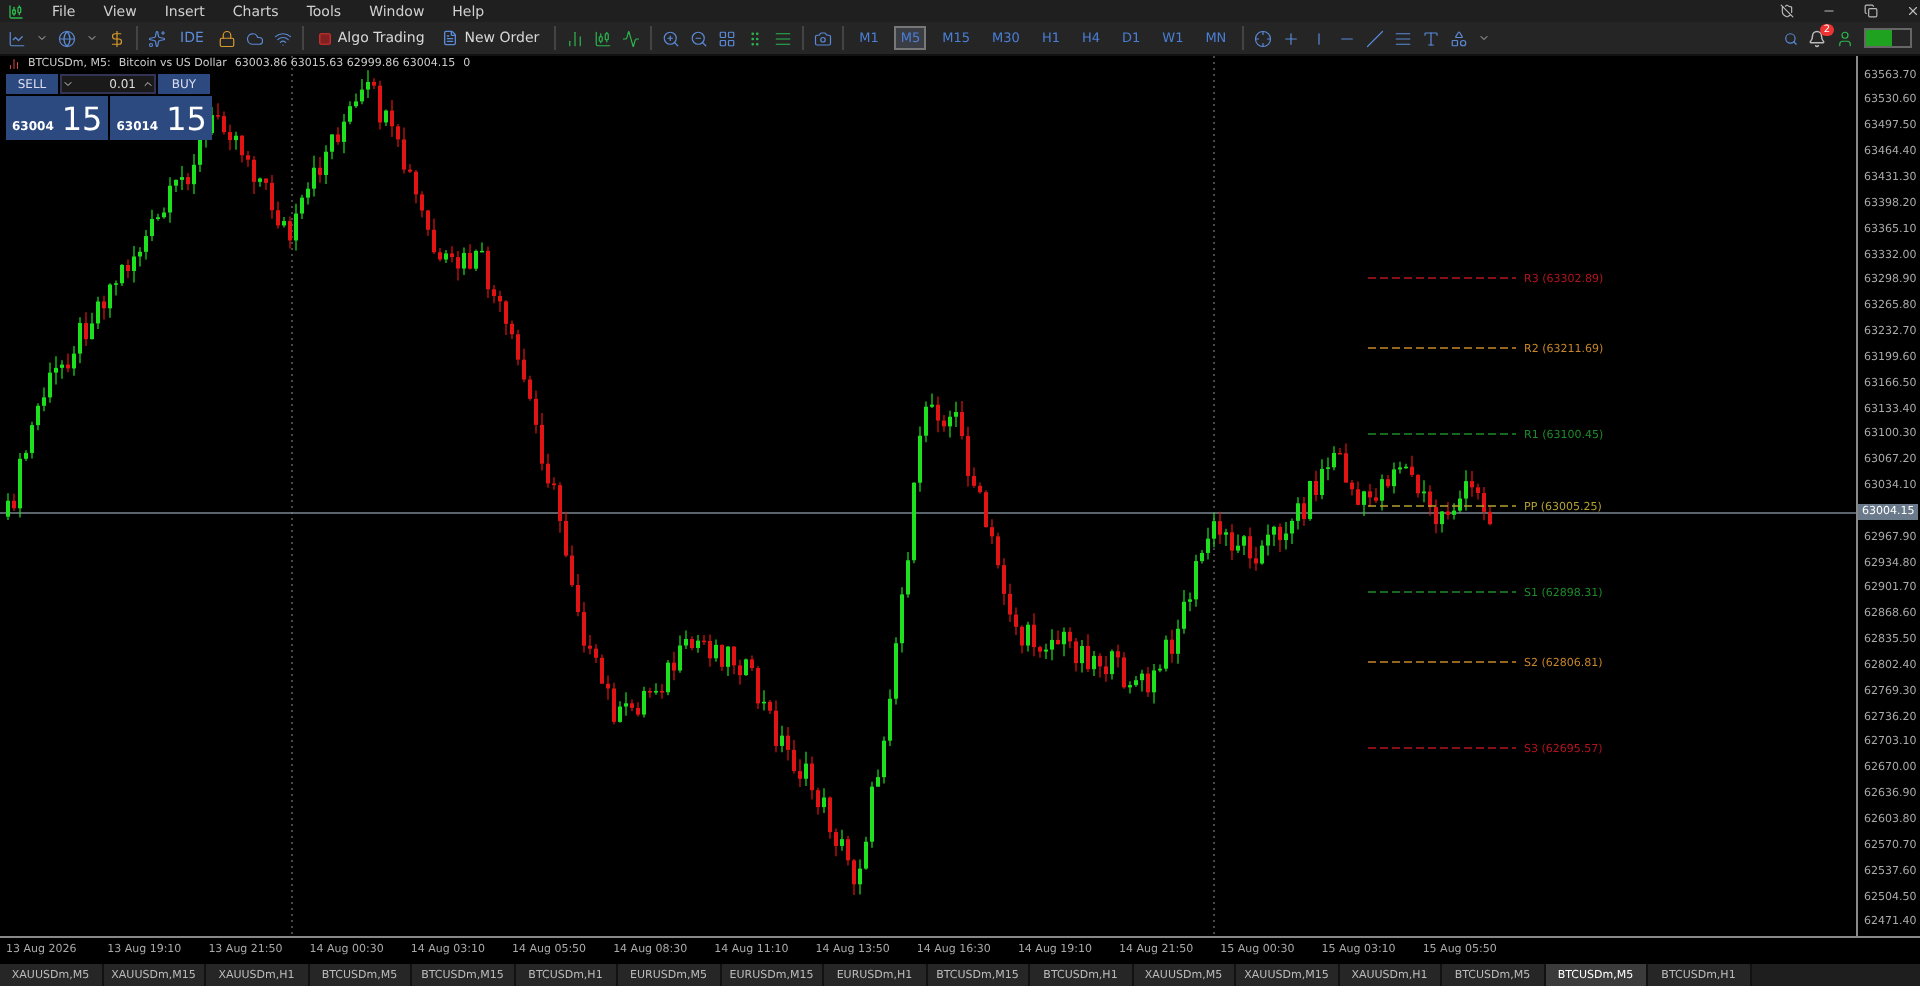 The height and width of the screenshot is (986, 1920). I want to click on stop-icon, so click(324, 38).